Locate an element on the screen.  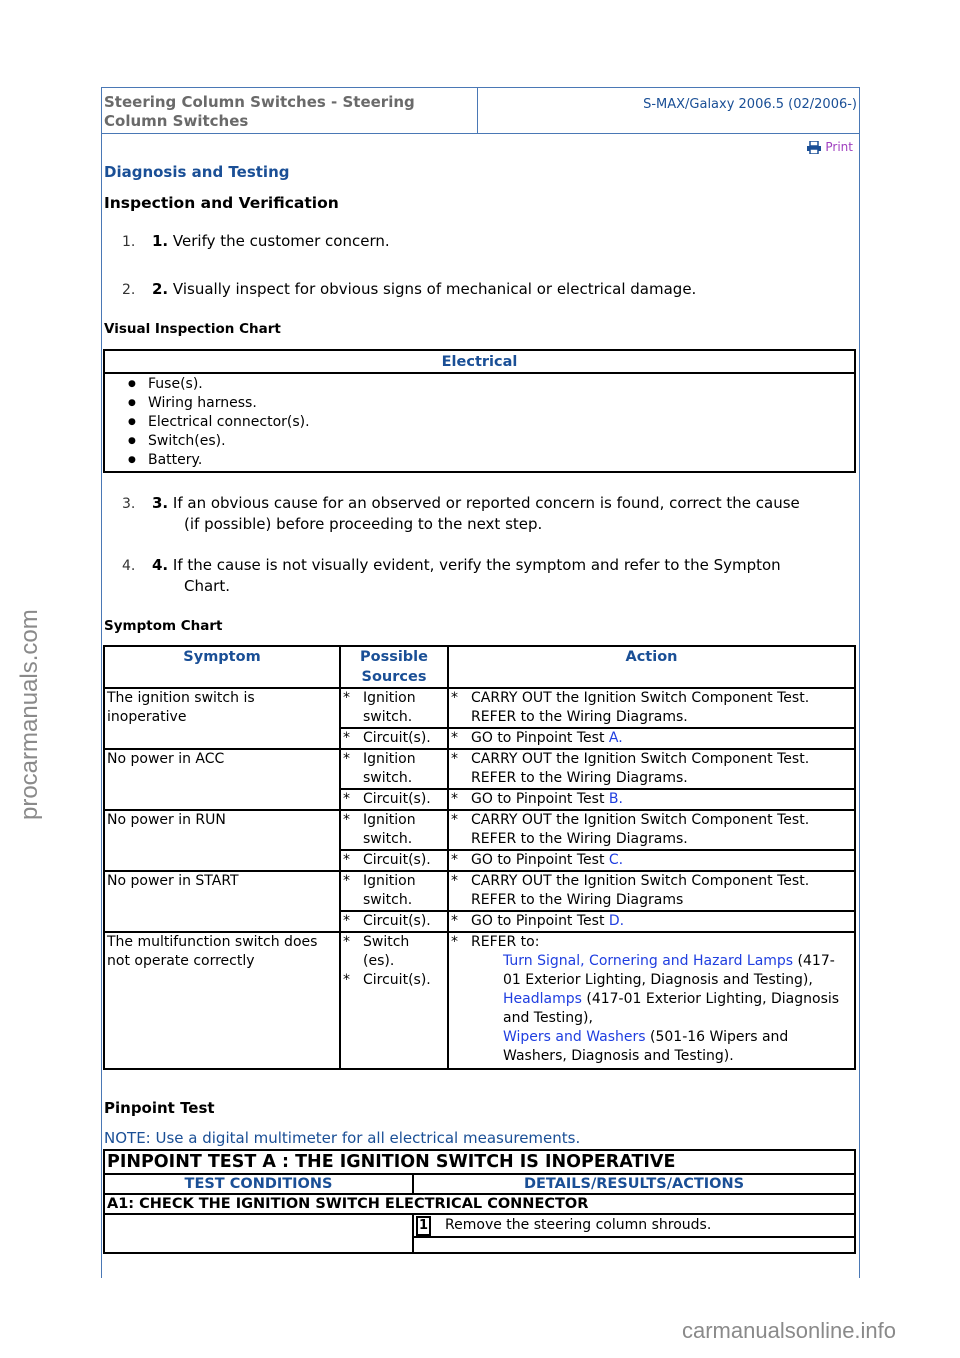
step-bold-number: 1. is located at coordinates (160, 241).